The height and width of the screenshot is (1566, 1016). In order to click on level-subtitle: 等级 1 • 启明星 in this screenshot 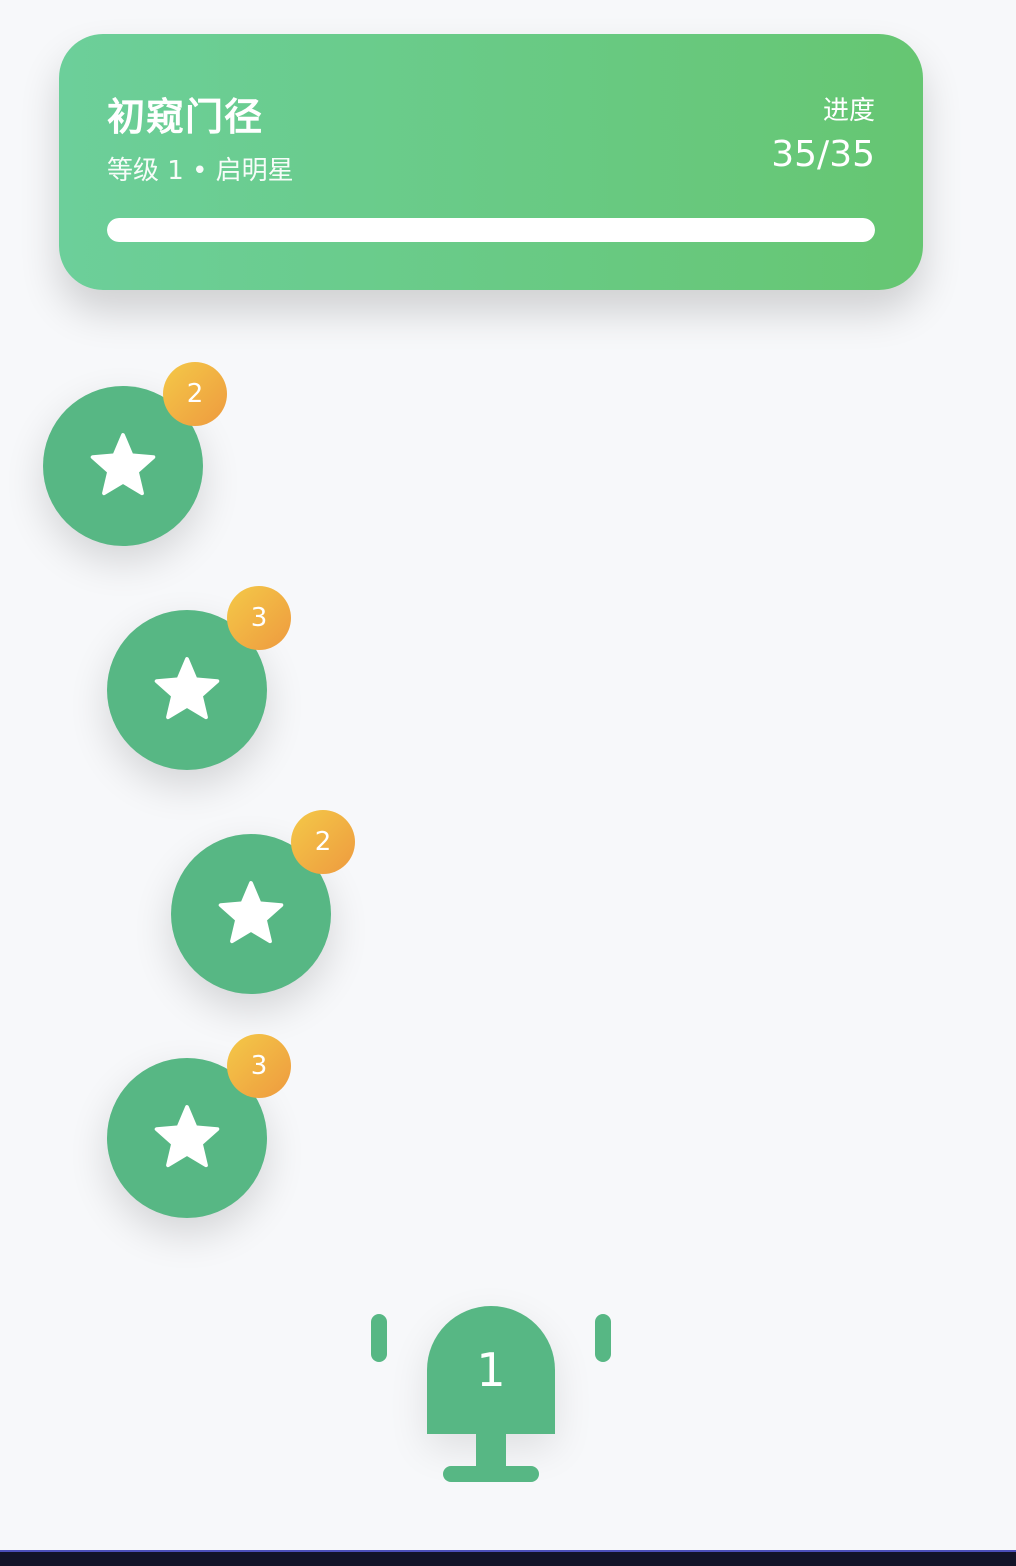, I will do `click(200, 171)`.